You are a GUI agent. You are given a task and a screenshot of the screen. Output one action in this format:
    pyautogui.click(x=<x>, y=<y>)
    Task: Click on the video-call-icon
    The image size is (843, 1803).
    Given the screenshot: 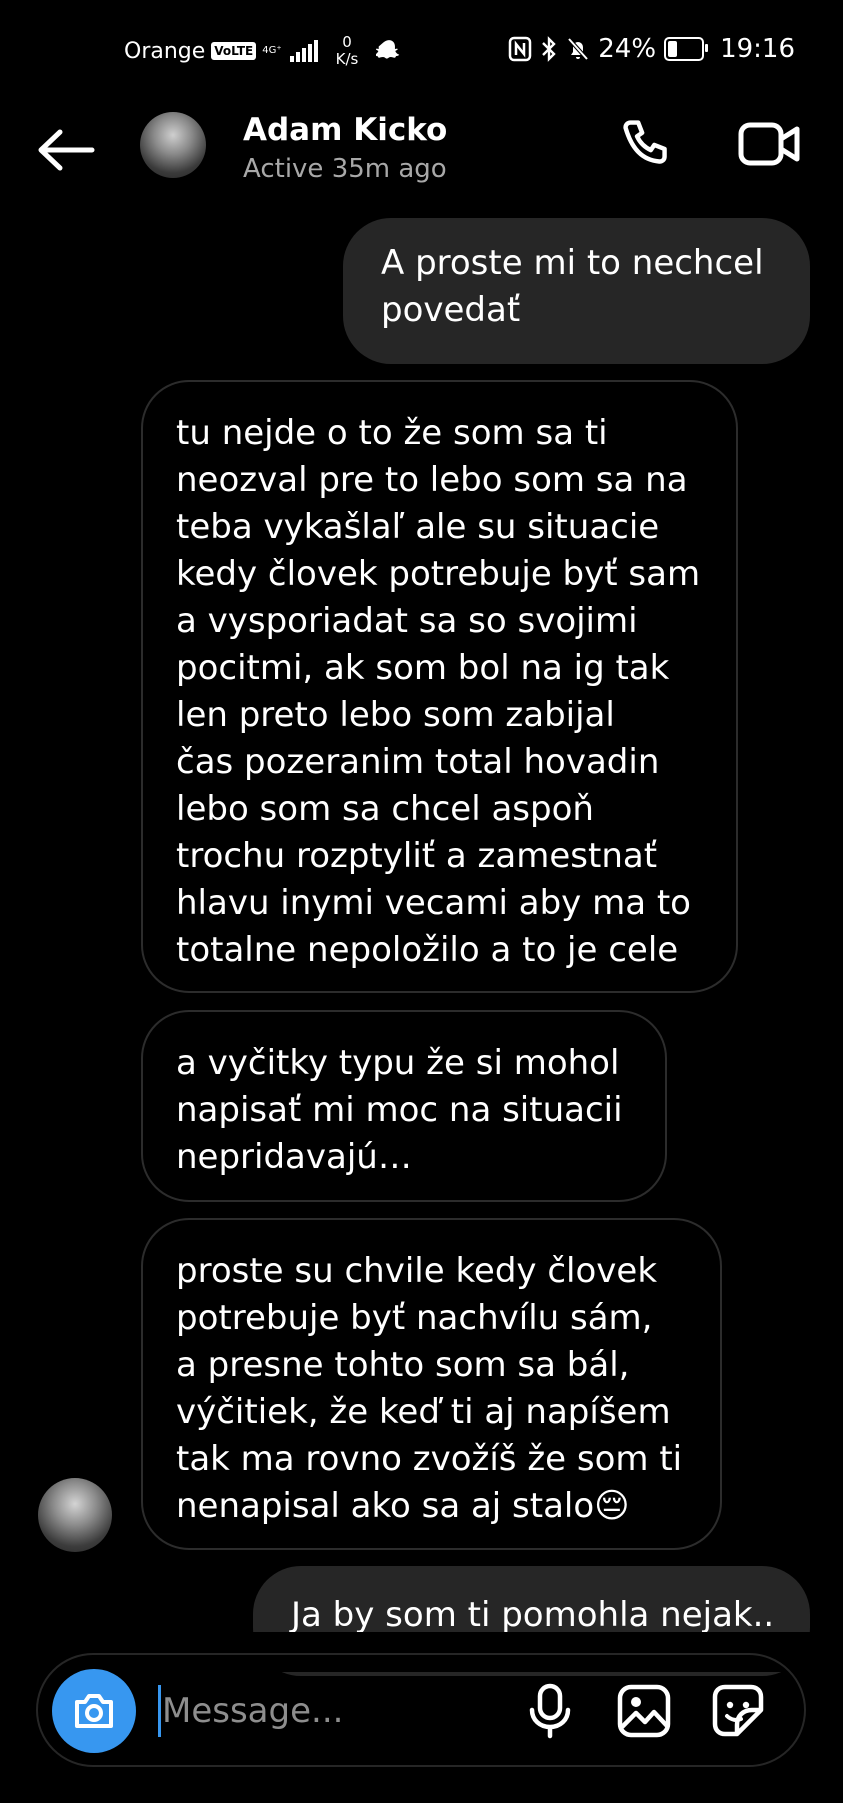 What is the action you would take?
    pyautogui.click(x=769, y=144)
    